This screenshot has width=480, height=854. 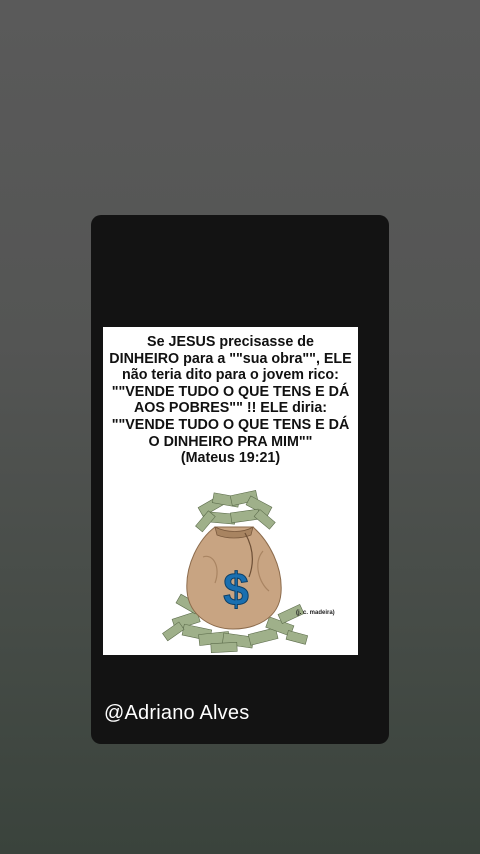 I want to click on quote-line: Se JESUS precisasse de, so click(x=230, y=342).